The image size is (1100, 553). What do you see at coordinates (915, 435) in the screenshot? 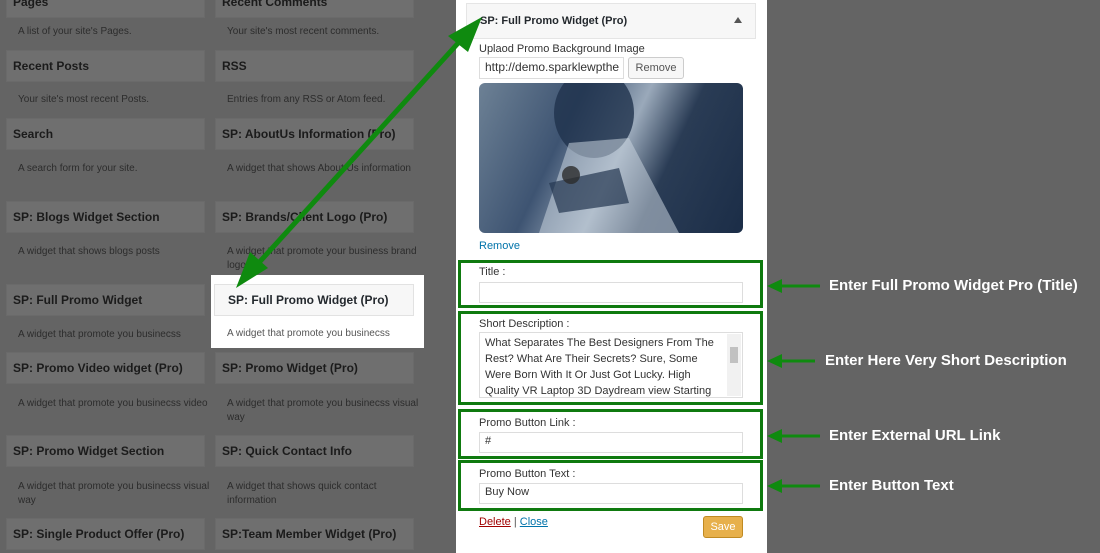
I see `annotation-link: Enter External URL Link` at bounding box center [915, 435].